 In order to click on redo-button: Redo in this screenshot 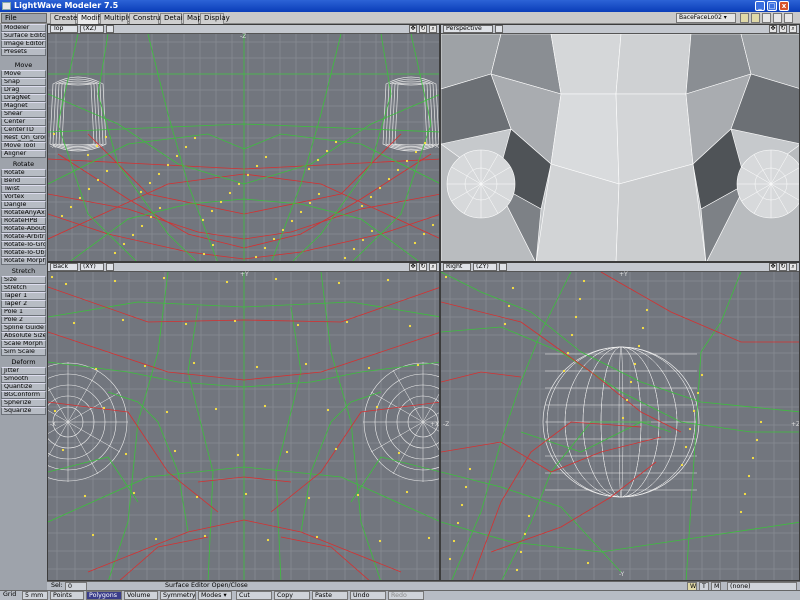, I will do `click(406, 595)`.